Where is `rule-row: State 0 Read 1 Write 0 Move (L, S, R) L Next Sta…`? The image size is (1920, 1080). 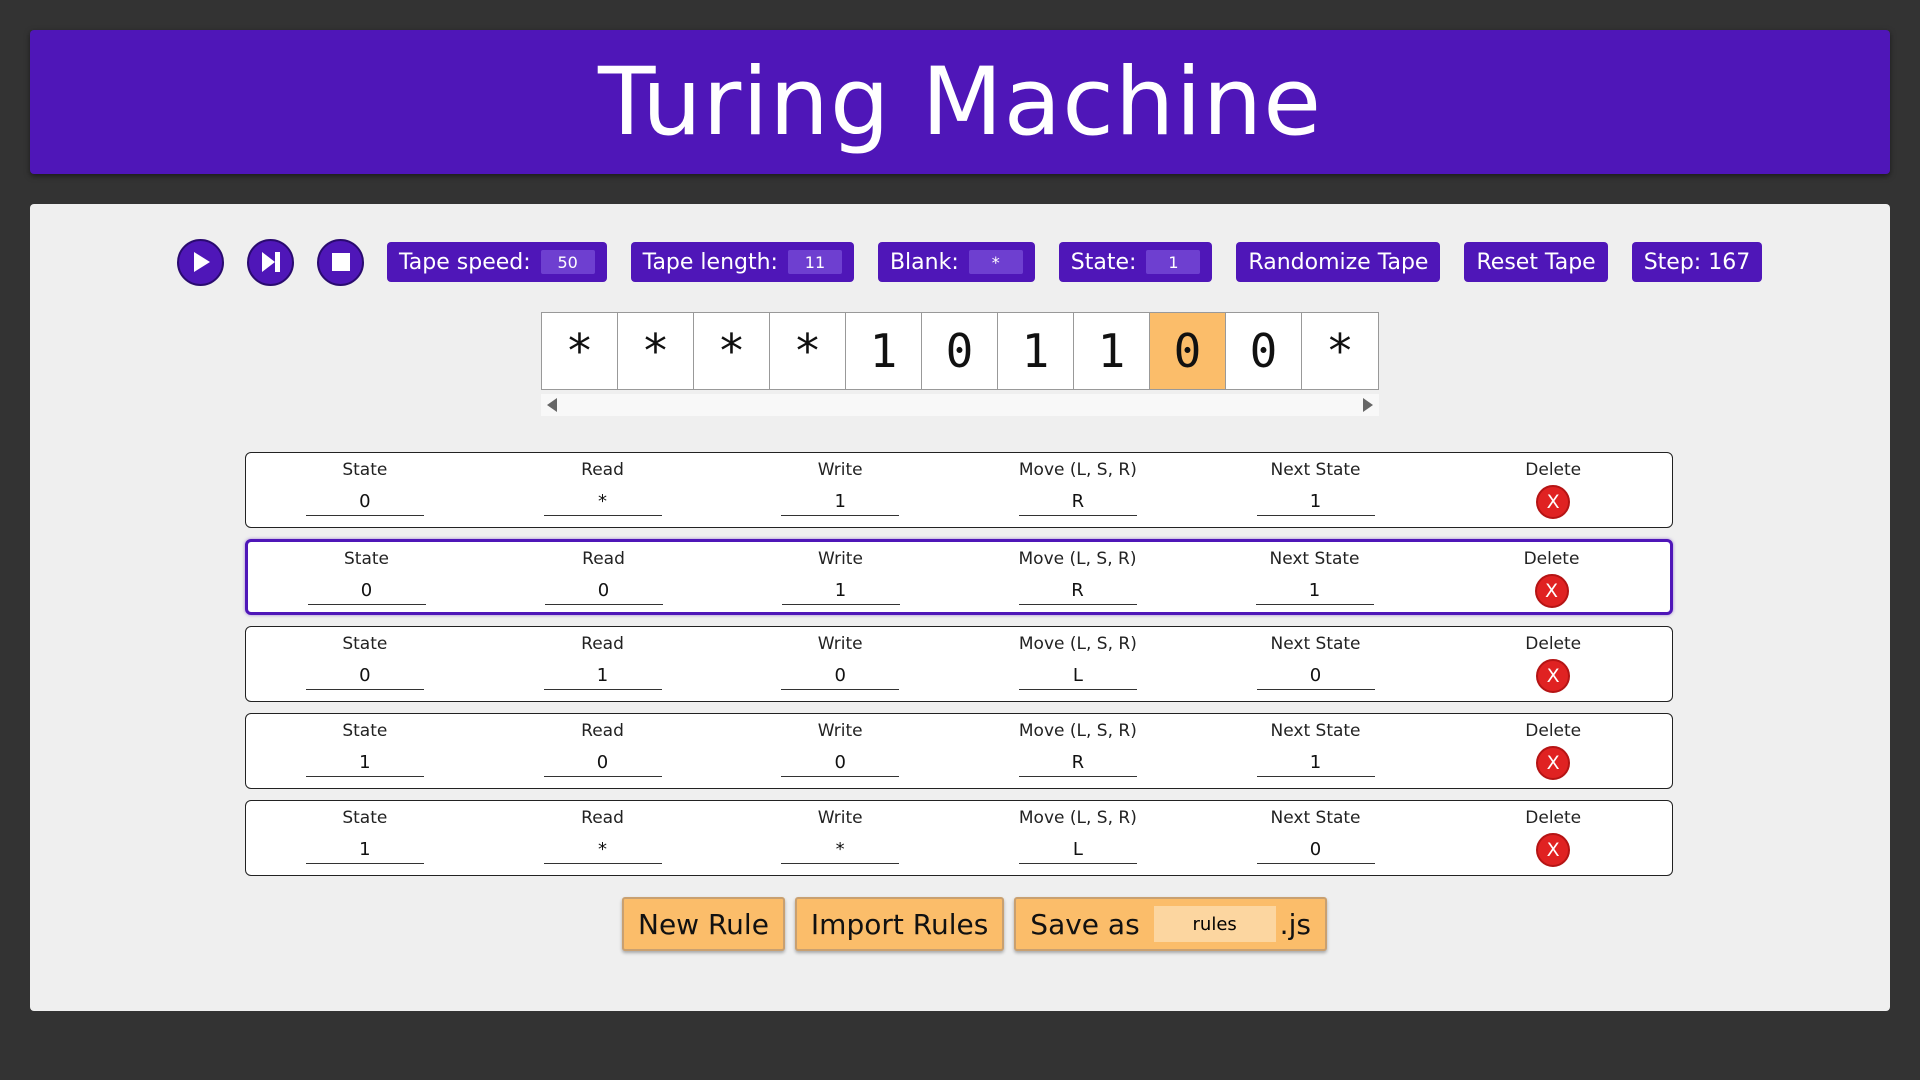
rule-row: State 0 Read 1 Write 0 Move (L, S, R) L Next Sta… is located at coordinates (959, 664).